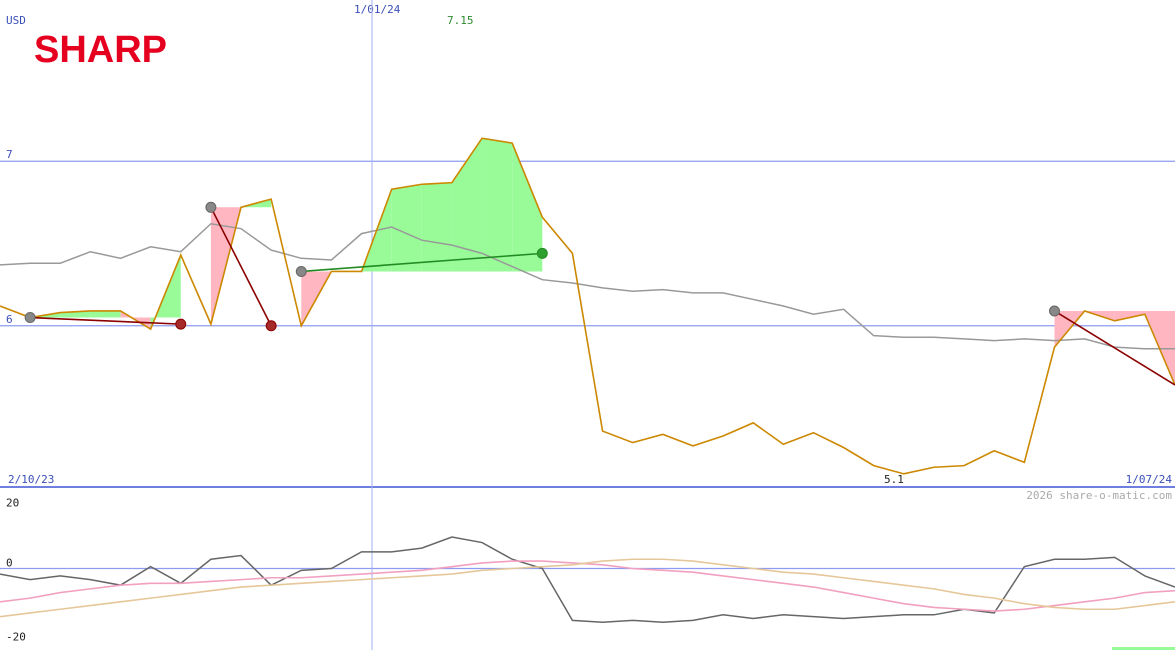  Describe the element at coordinates (9, 319) in the screenshot. I see `main-tick-label-6: 6` at that location.